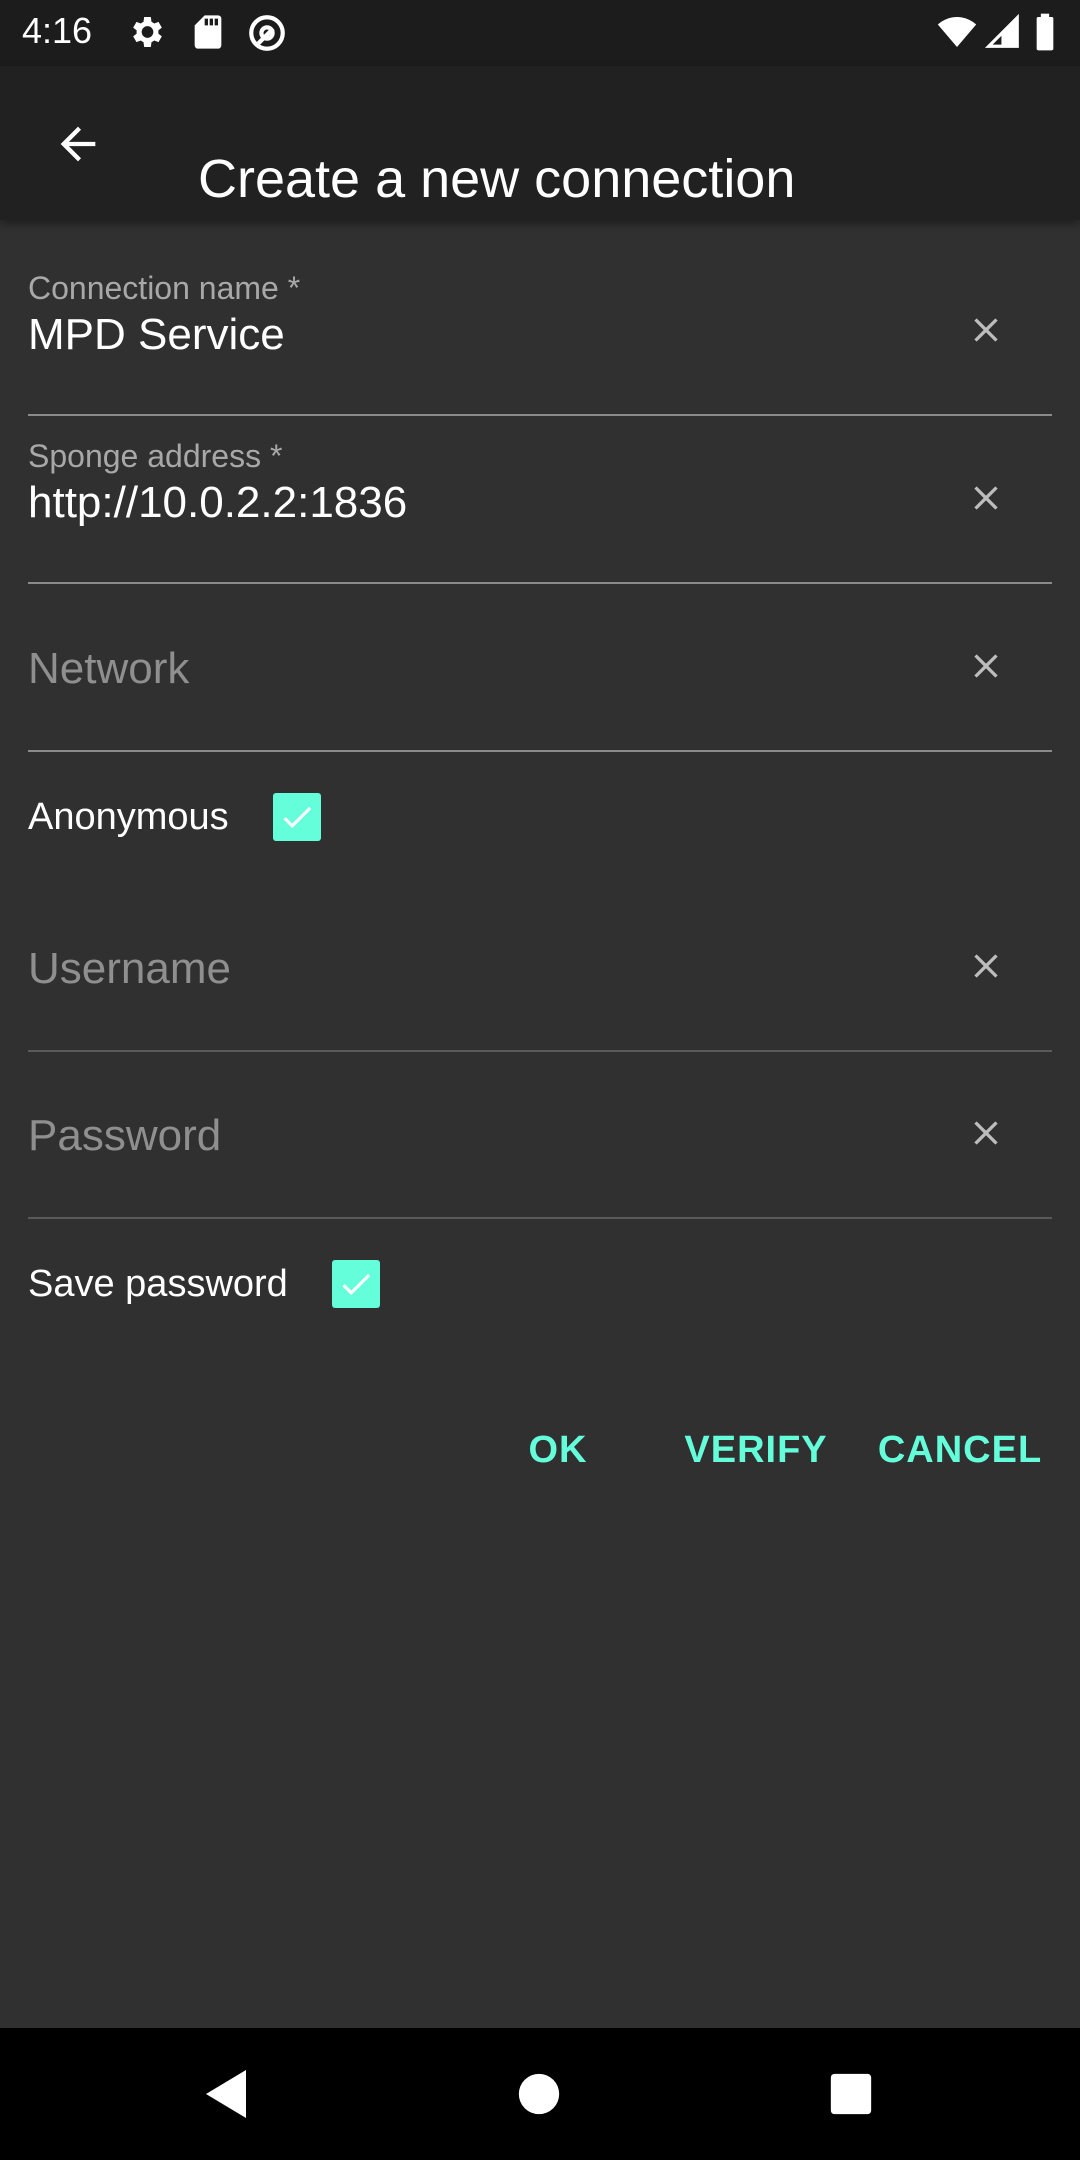 This screenshot has width=1080, height=2160. What do you see at coordinates (540, 500) in the screenshot?
I see `sponge-address-field: Sponge address * http://10.0.2.2:1836` at bounding box center [540, 500].